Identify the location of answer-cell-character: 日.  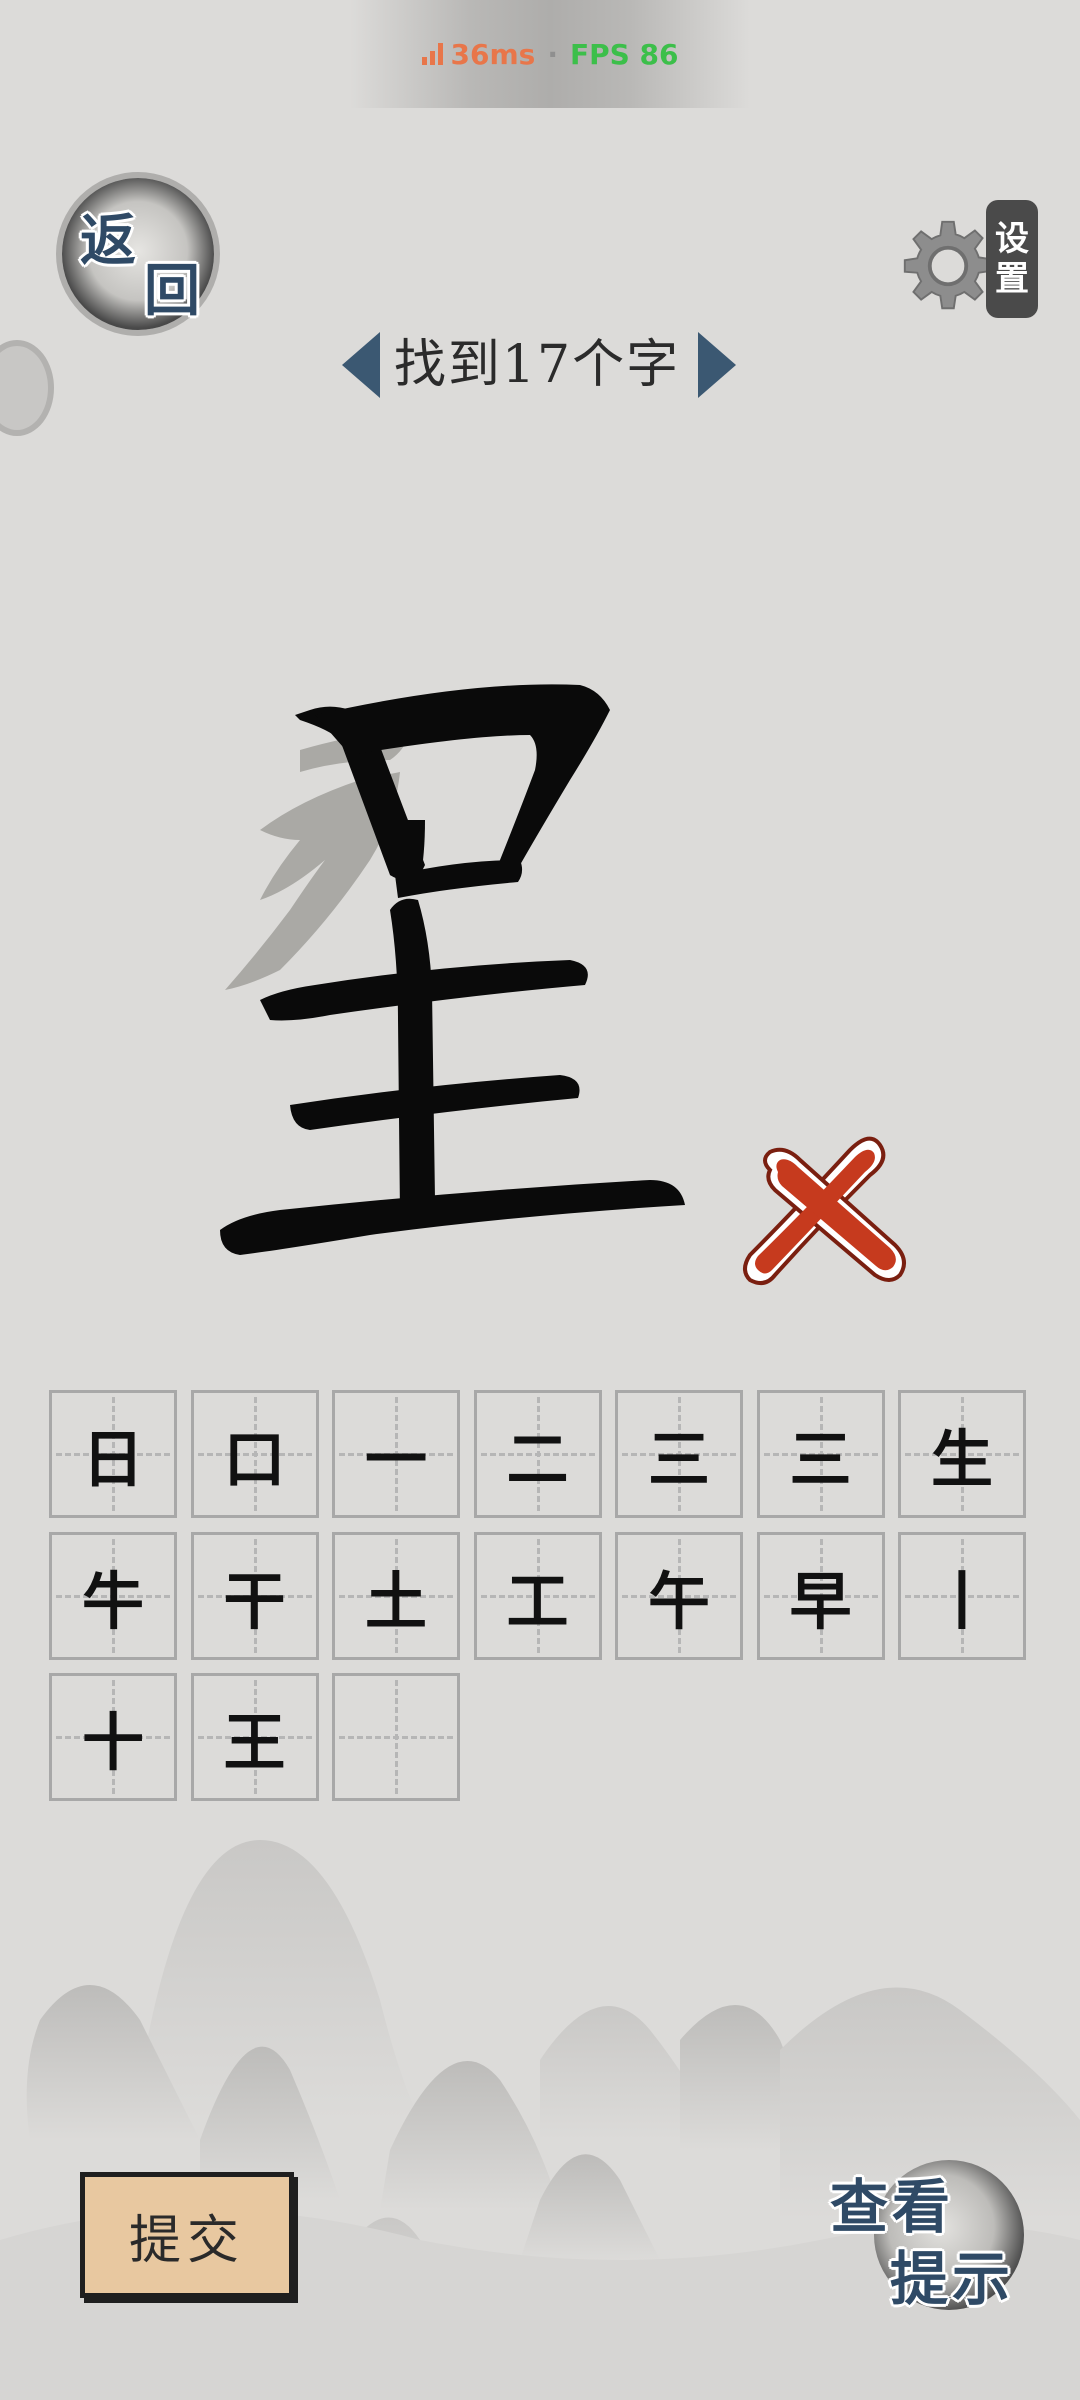
(112, 1459).